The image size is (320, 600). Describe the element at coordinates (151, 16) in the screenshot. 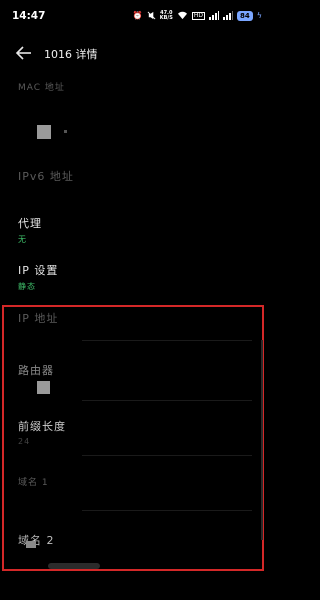

I see `mute-icon` at that location.